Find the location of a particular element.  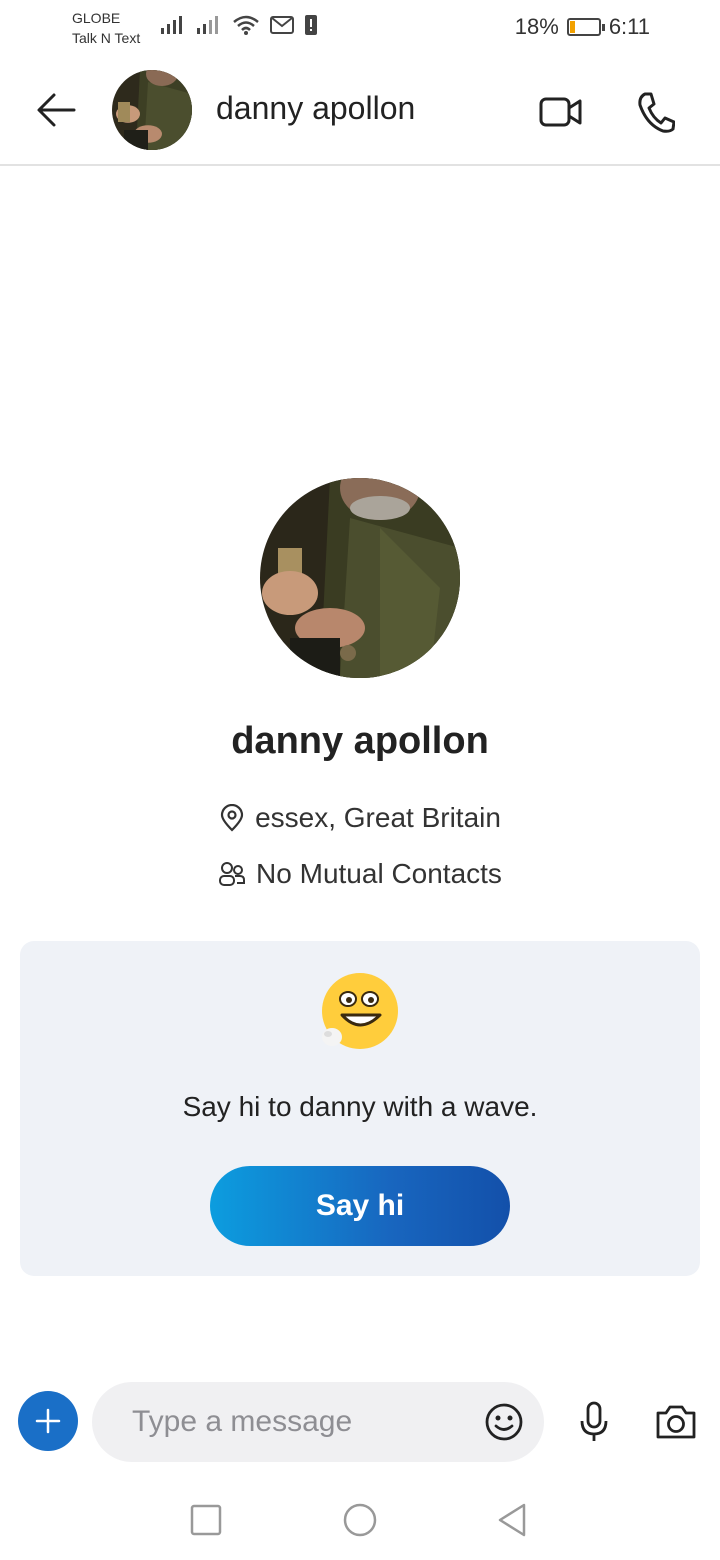

nav-recents-button is located at coordinates (206, 1520).